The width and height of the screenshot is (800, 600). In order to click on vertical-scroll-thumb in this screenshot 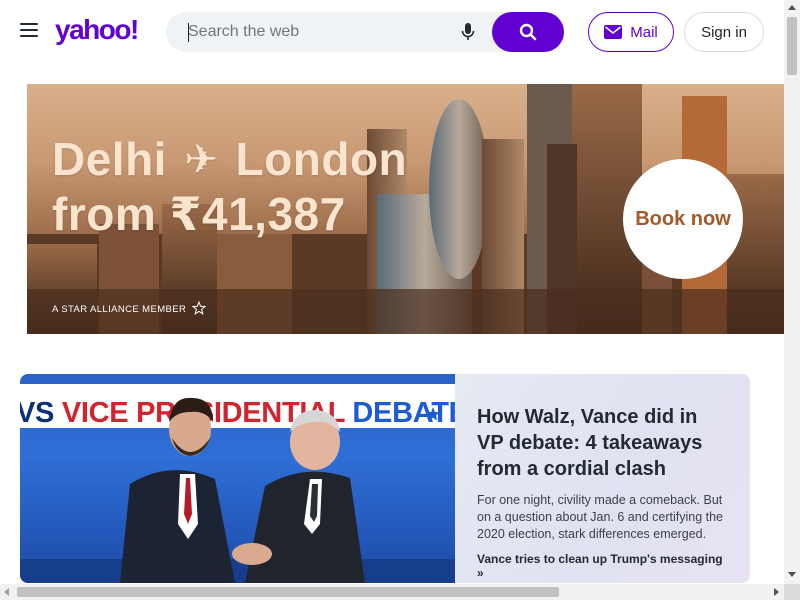, I will do `click(792, 46)`.